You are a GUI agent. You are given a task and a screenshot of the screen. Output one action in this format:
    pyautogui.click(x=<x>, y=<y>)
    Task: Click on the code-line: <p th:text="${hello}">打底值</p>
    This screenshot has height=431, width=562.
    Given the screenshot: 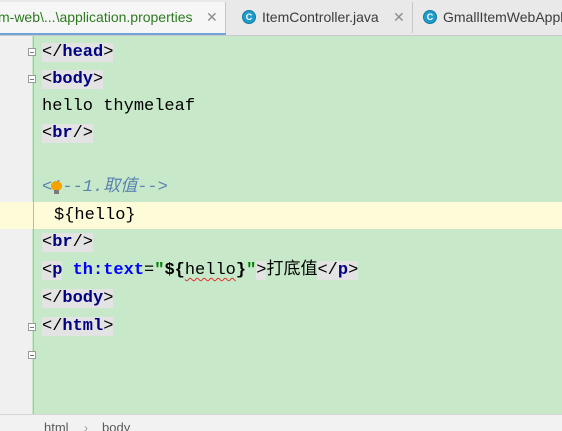 What is the action you would take?
    pyautogui.click(x=200, y=270)
    